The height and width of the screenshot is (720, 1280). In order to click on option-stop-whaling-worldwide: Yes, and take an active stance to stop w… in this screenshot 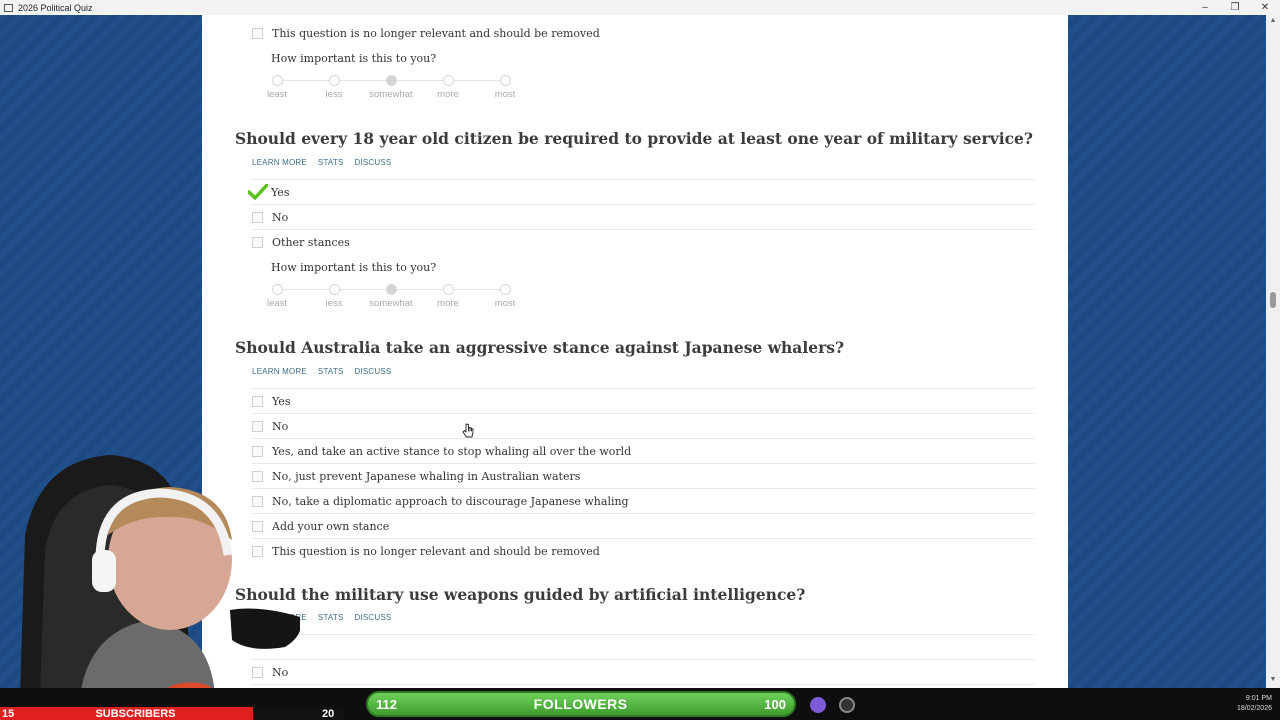, I will do `click(441, 451)`.